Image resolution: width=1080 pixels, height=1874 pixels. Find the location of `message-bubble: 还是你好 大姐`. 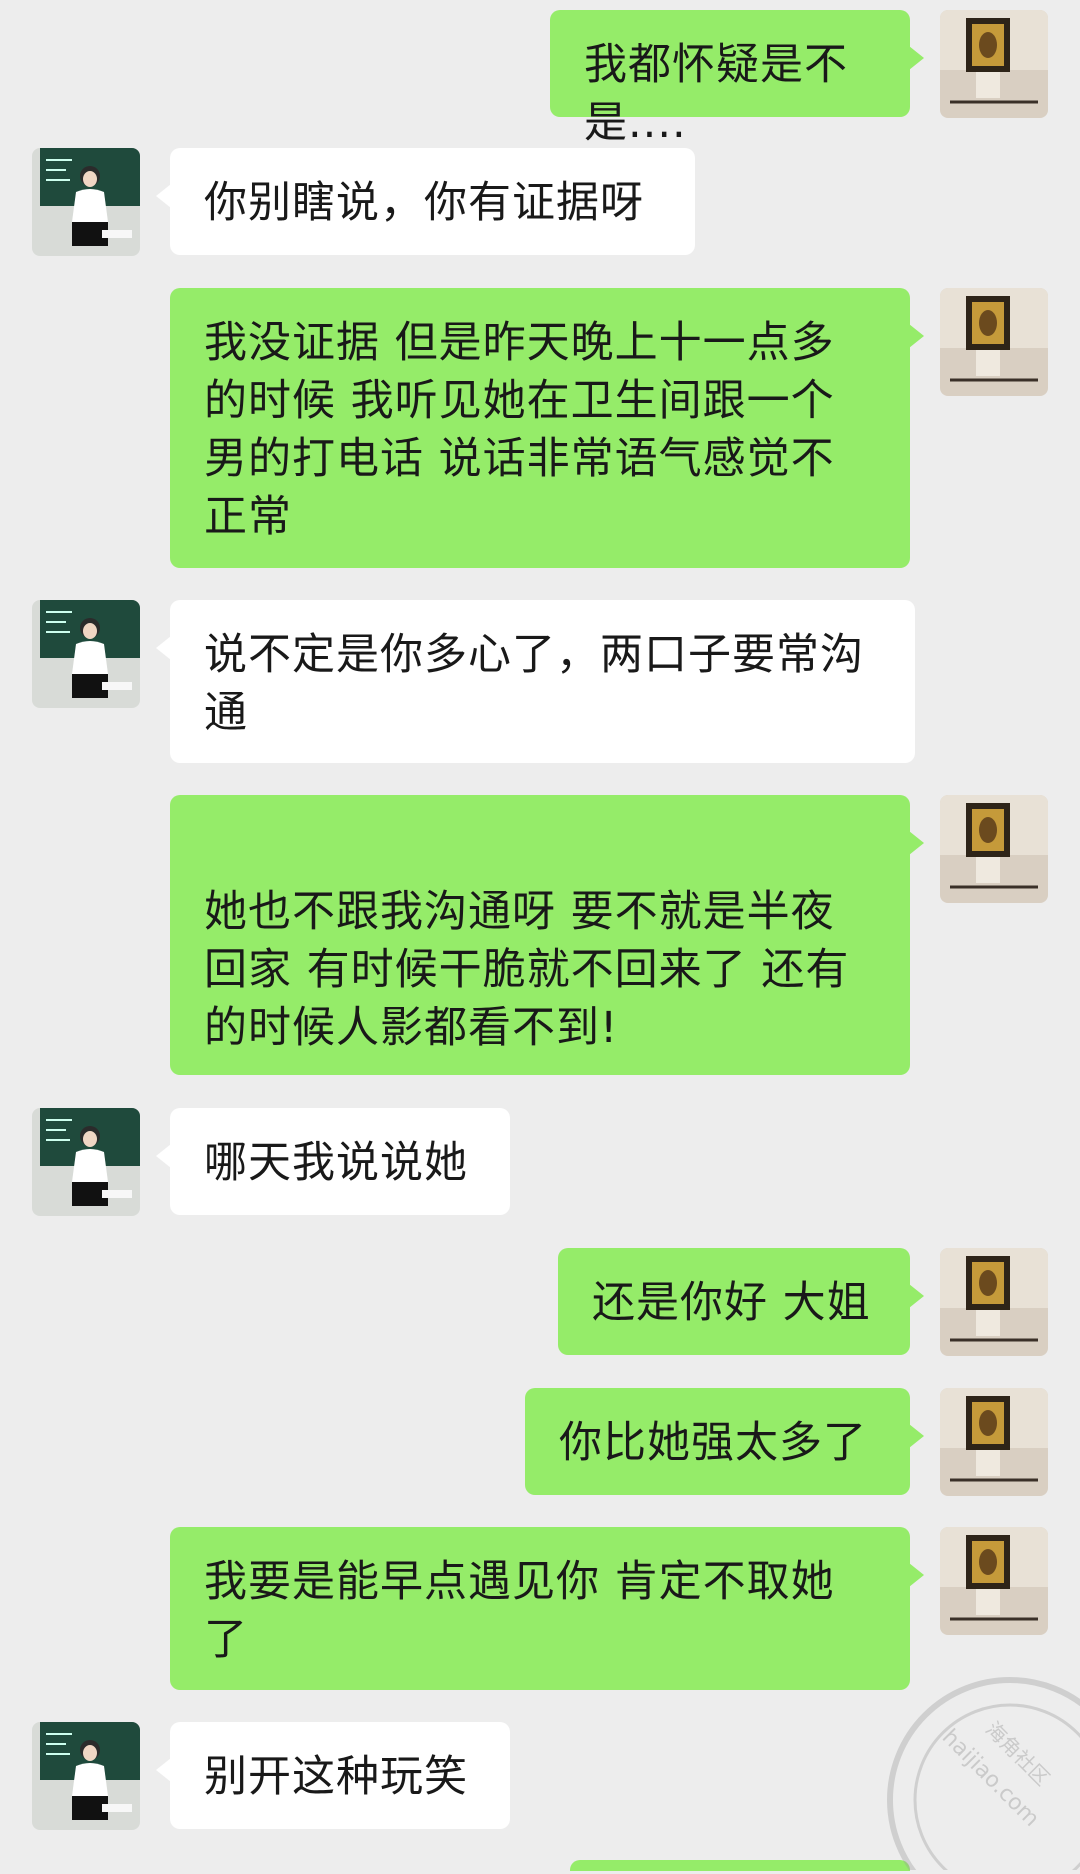

message-bubble: 还是你好 大姐 is located at coordinates (741, 1301).